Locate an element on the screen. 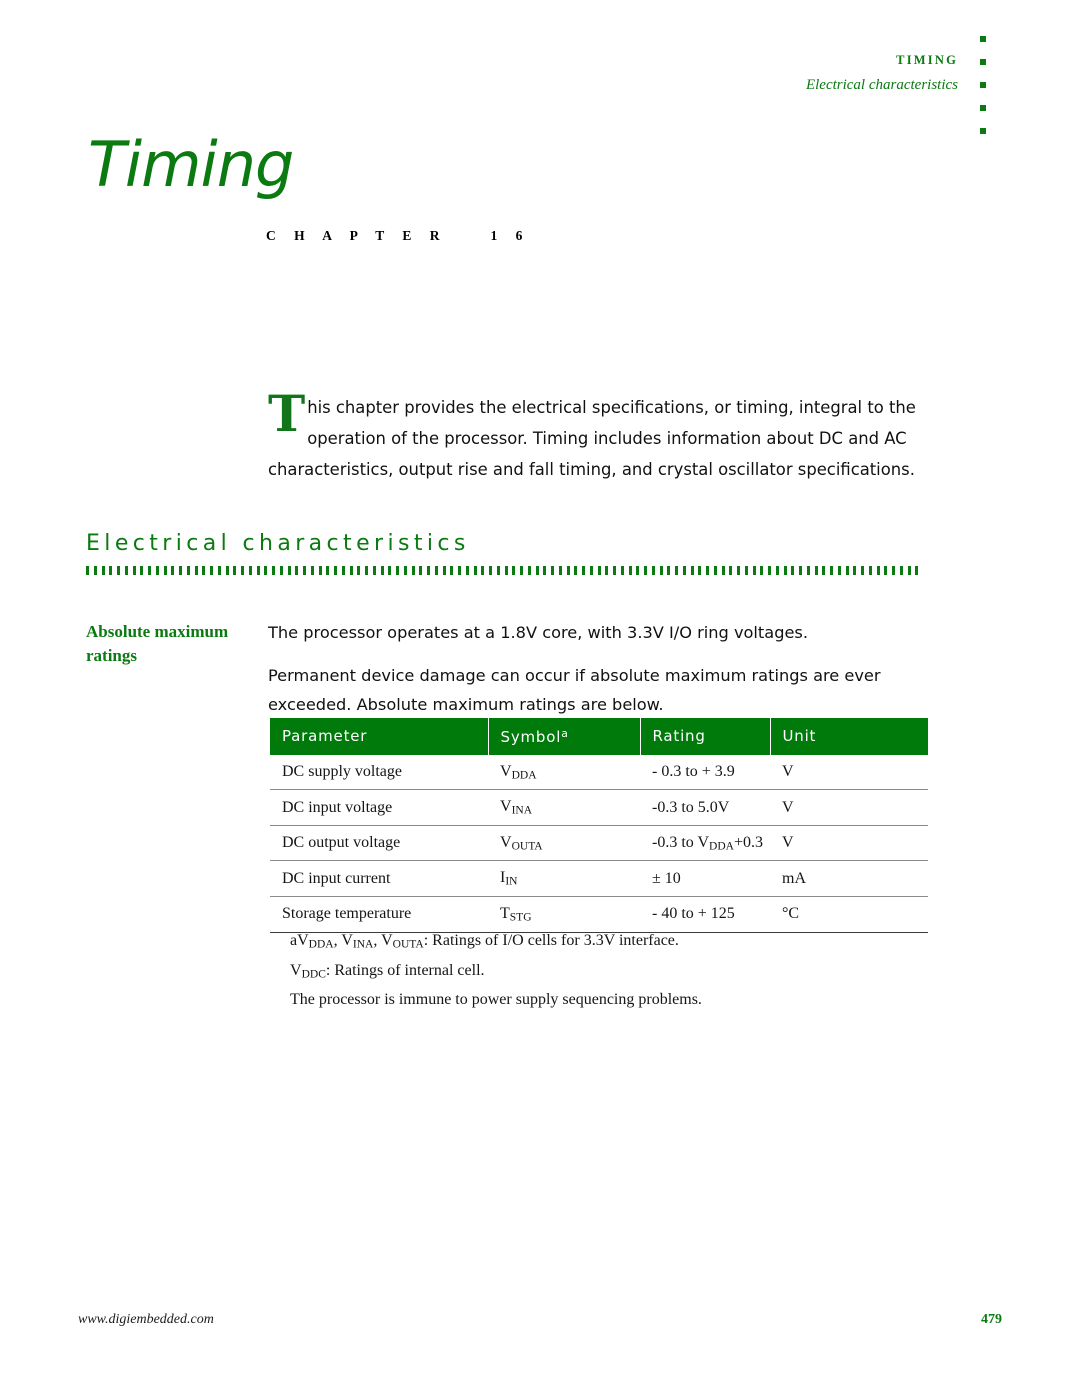 Image resolution: width=1080 pixels, height=1397 pixels. table-row: Storage temperature TSTG - 40 to + 125 °C is located at coordinates (599, 914).